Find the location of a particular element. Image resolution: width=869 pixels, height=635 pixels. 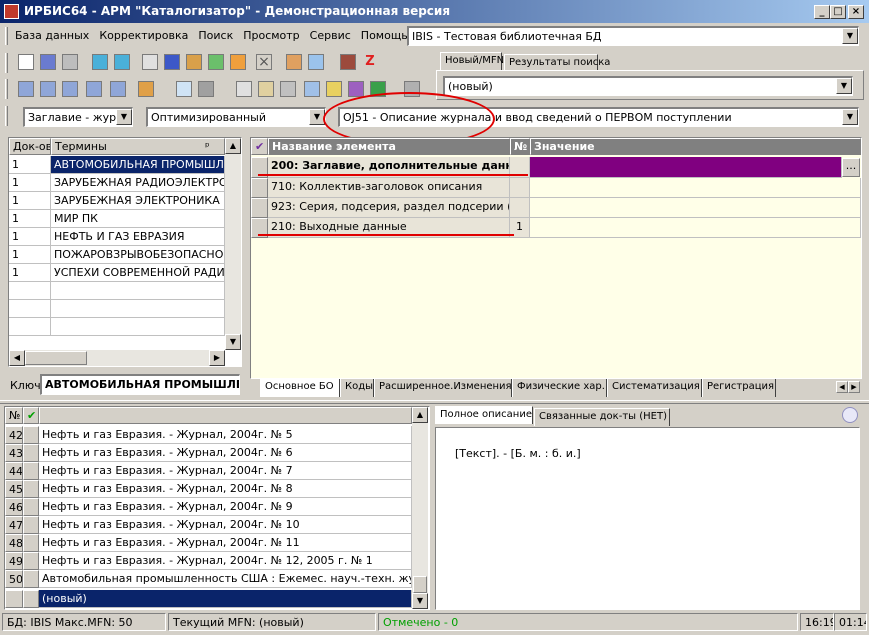

dict-vscroll is located at coordinates (233, 244).